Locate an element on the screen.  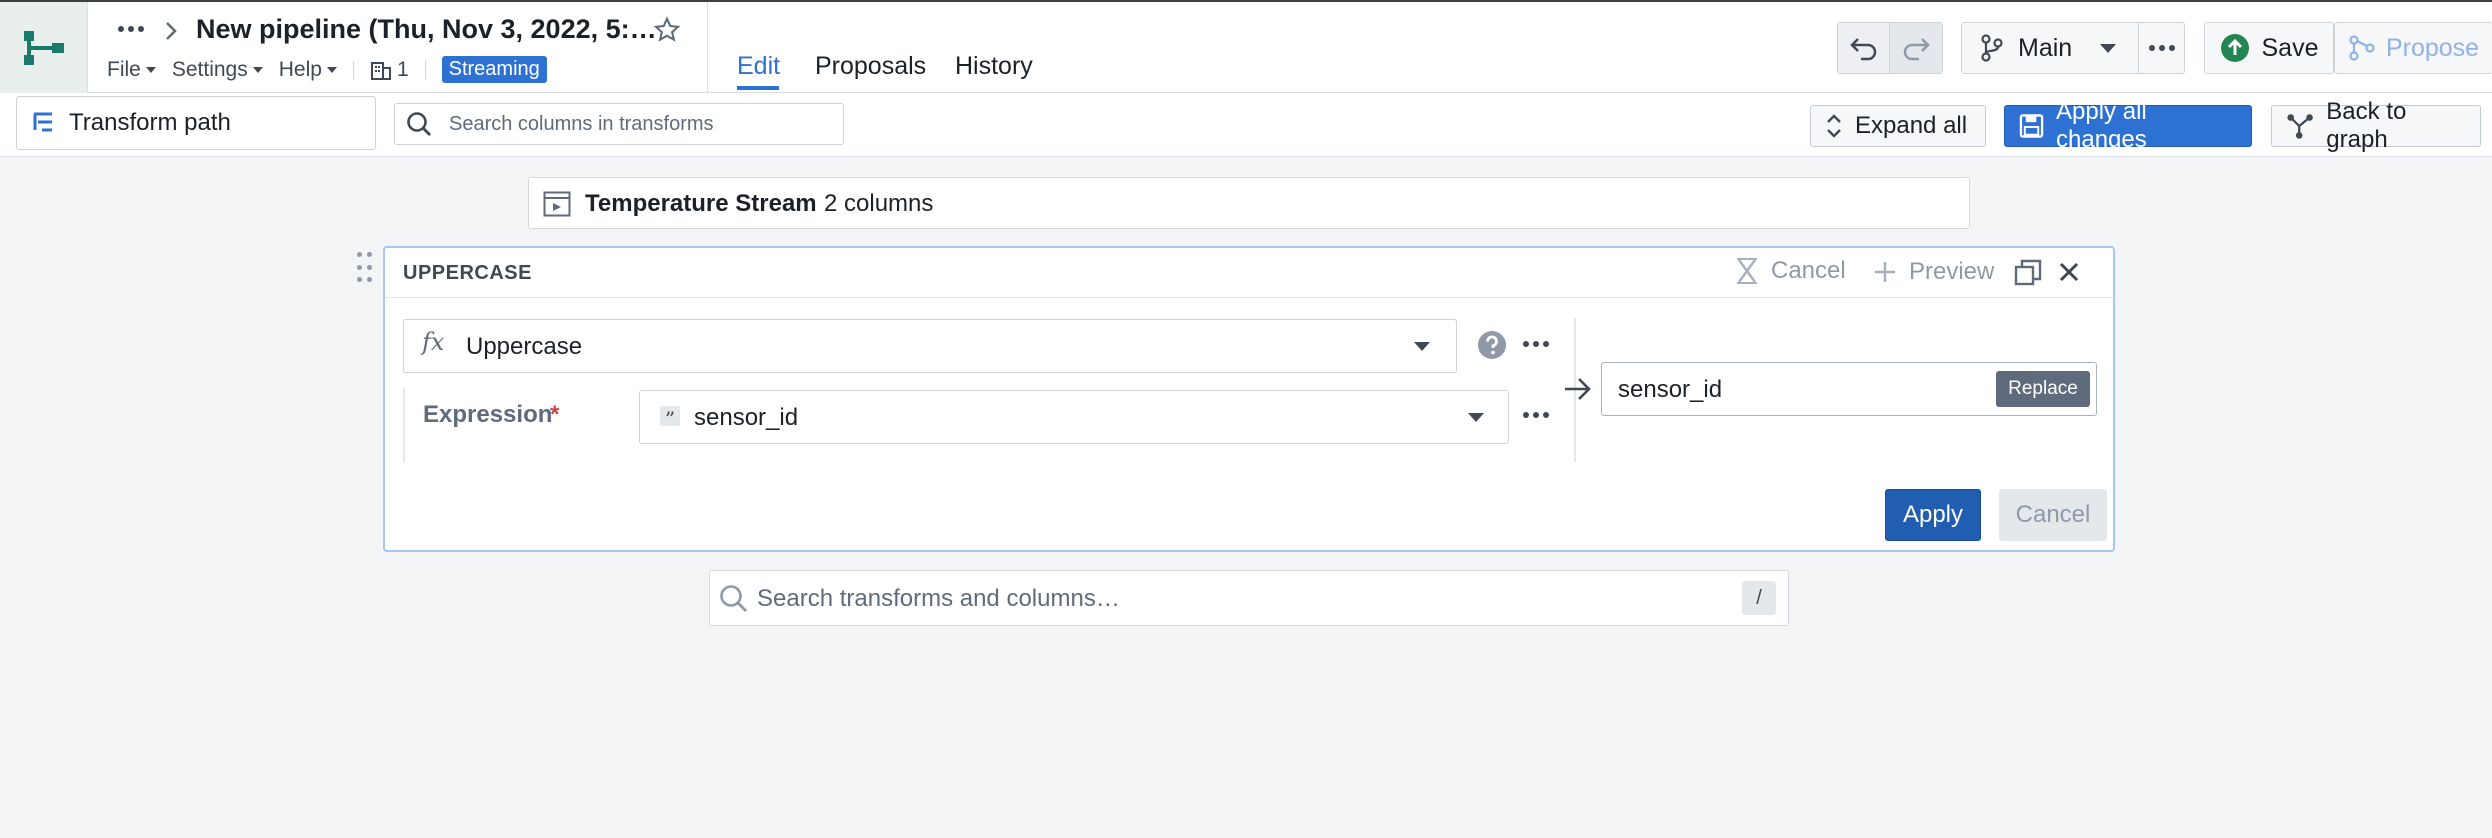
function-selector: fx Uppercase is located at coordinates (930, 346).